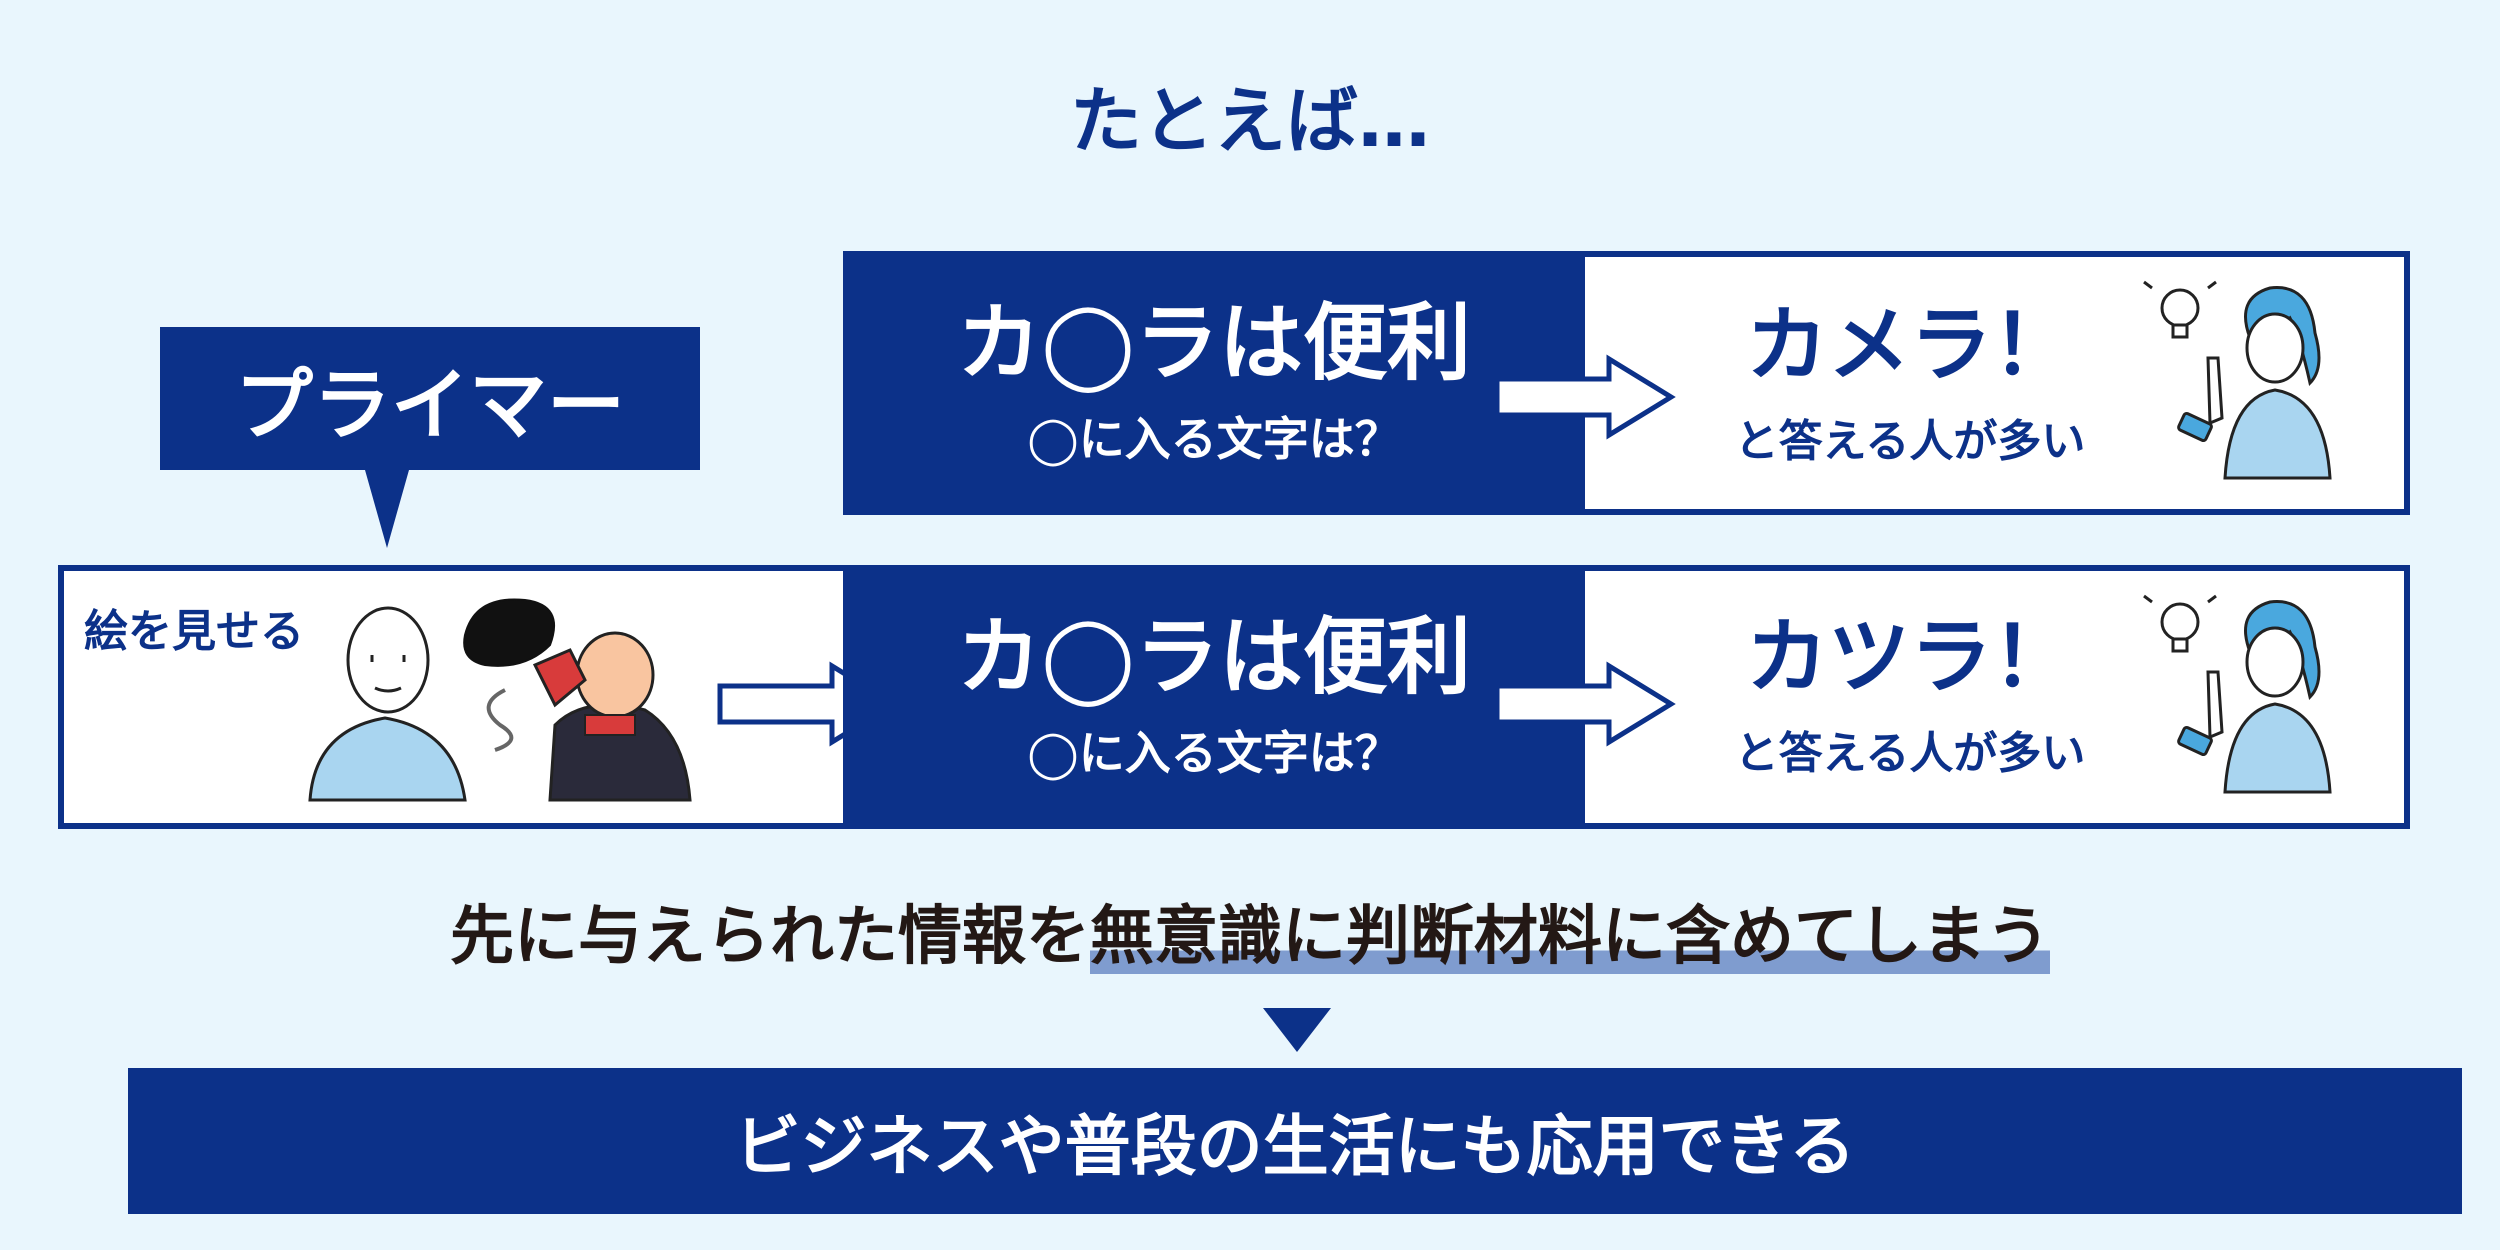  Describe the element at coordinates (1909, 345) in the screenshot. I see `row1-answer-main: カメラ！` at that location.